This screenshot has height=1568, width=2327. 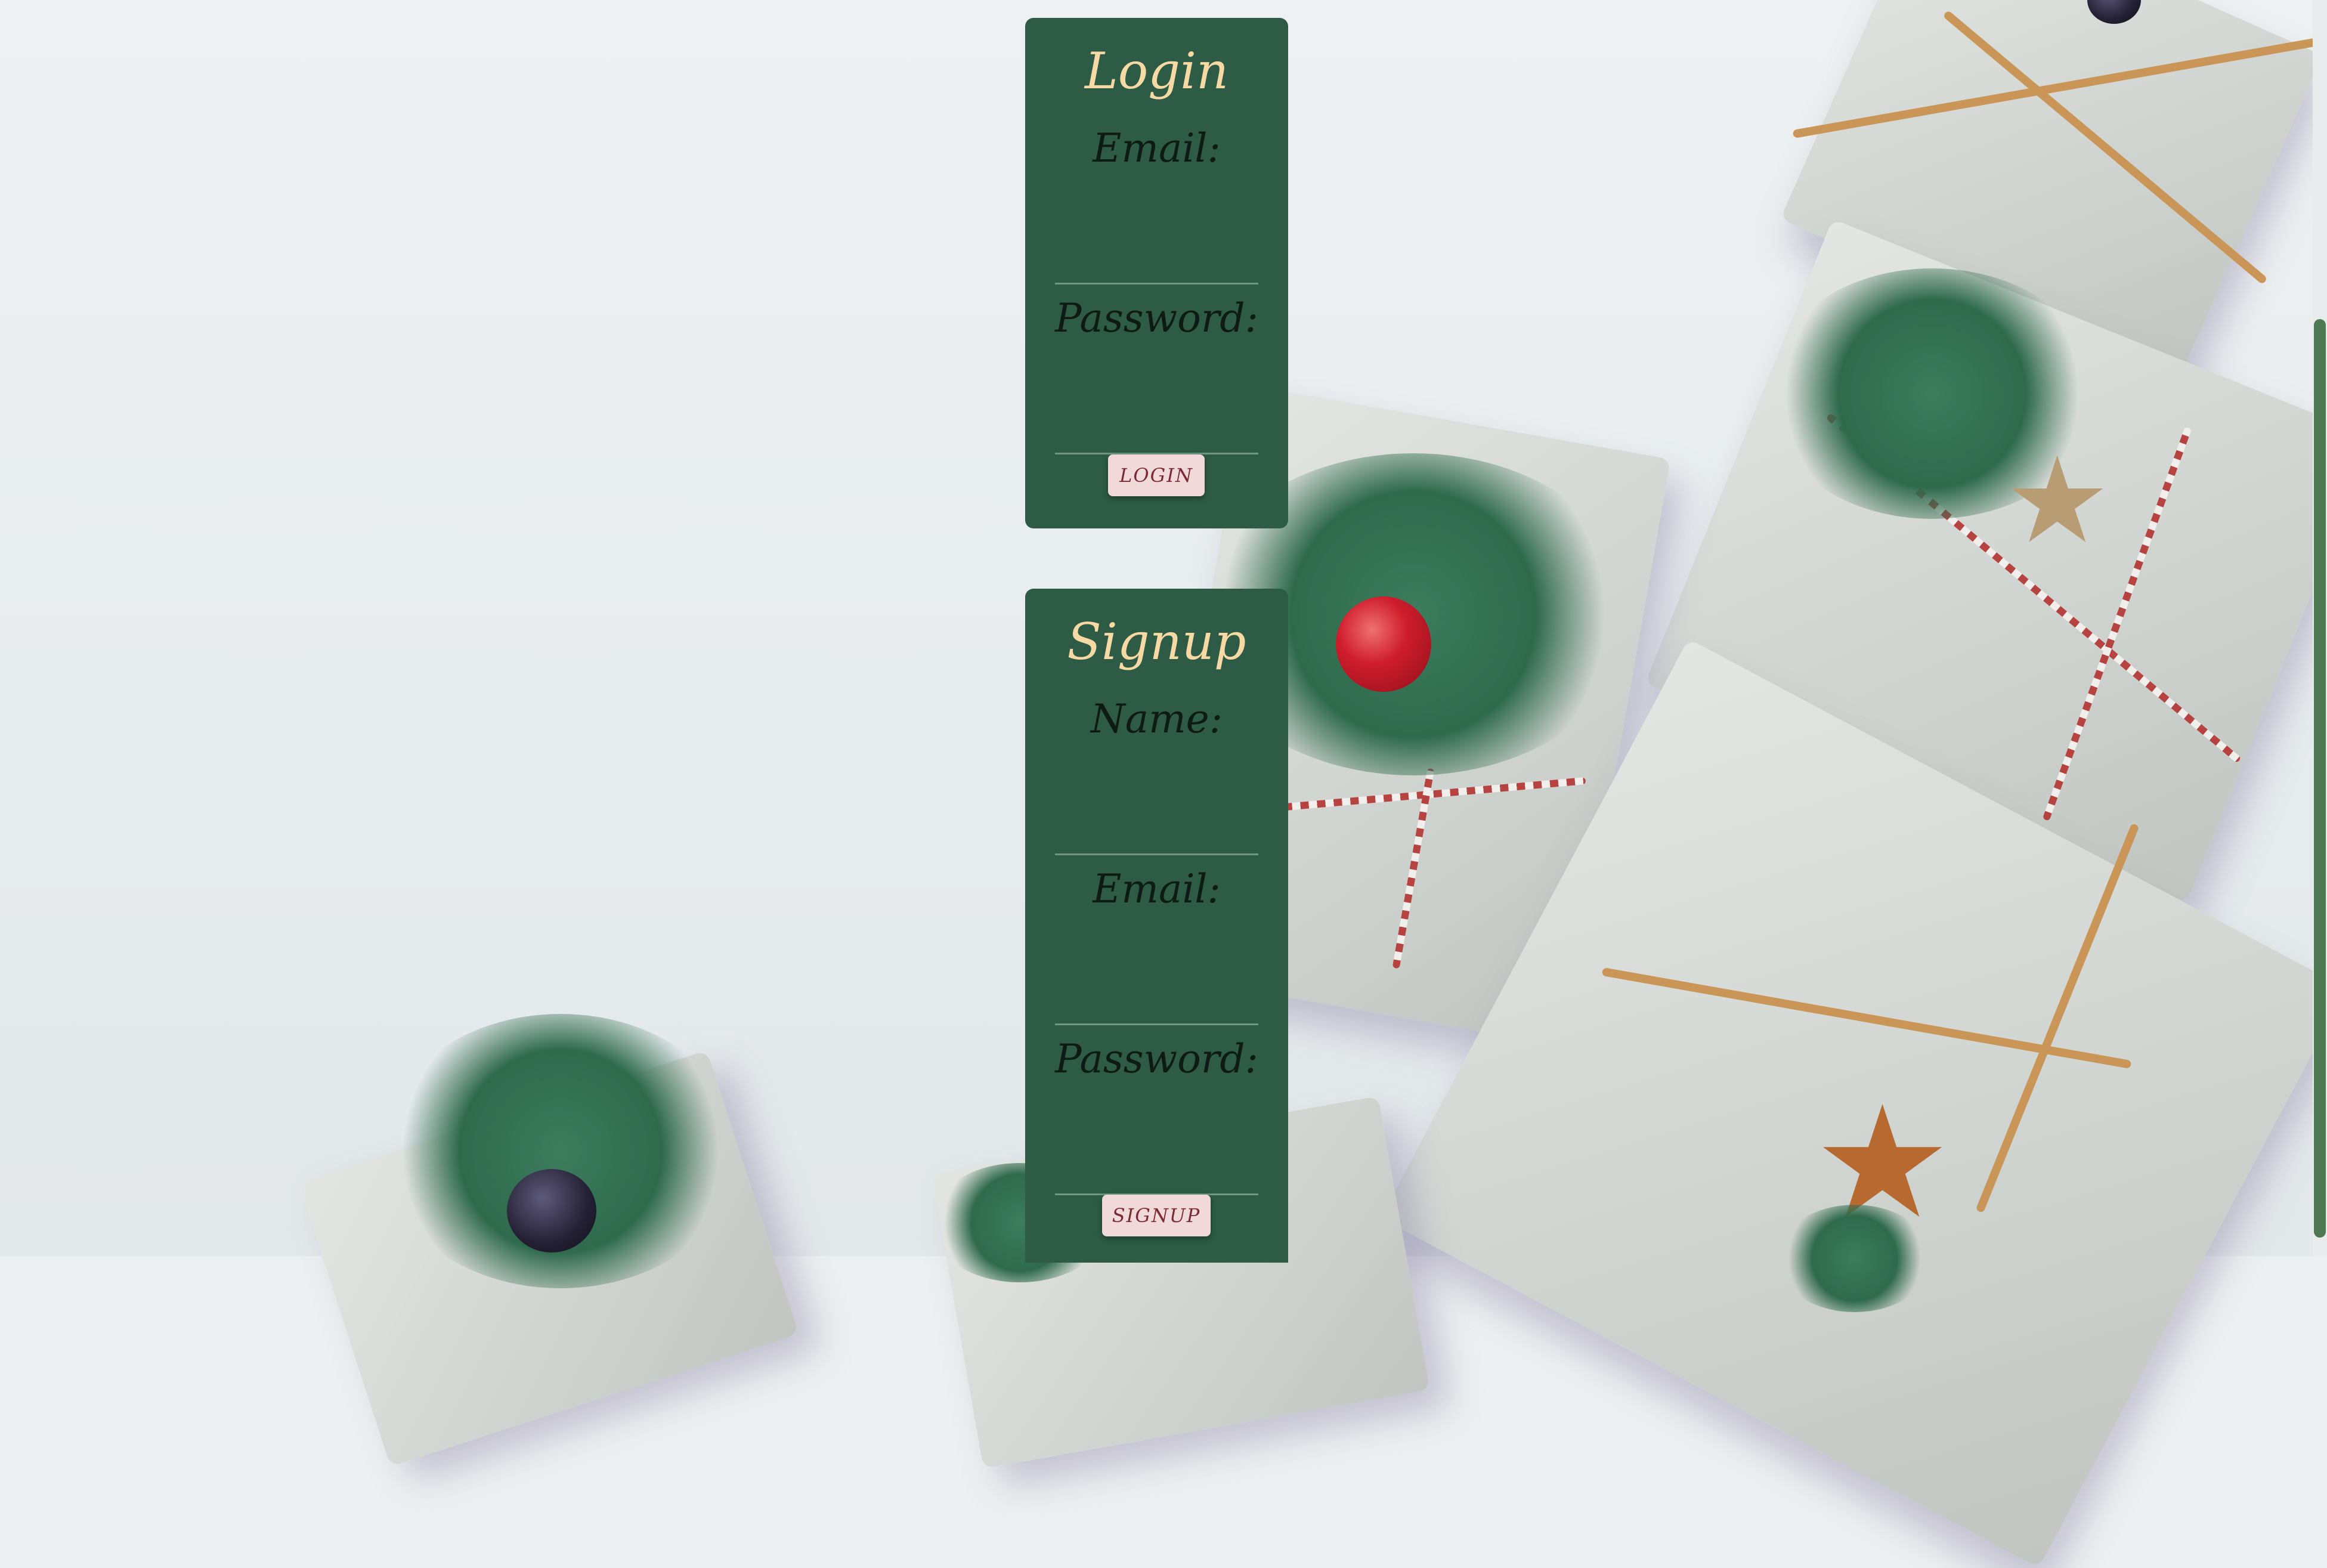 What do you see at coordinates (1383, 644) in the screenshot?
I see `red-berry` at bounding box center [1383, 644].